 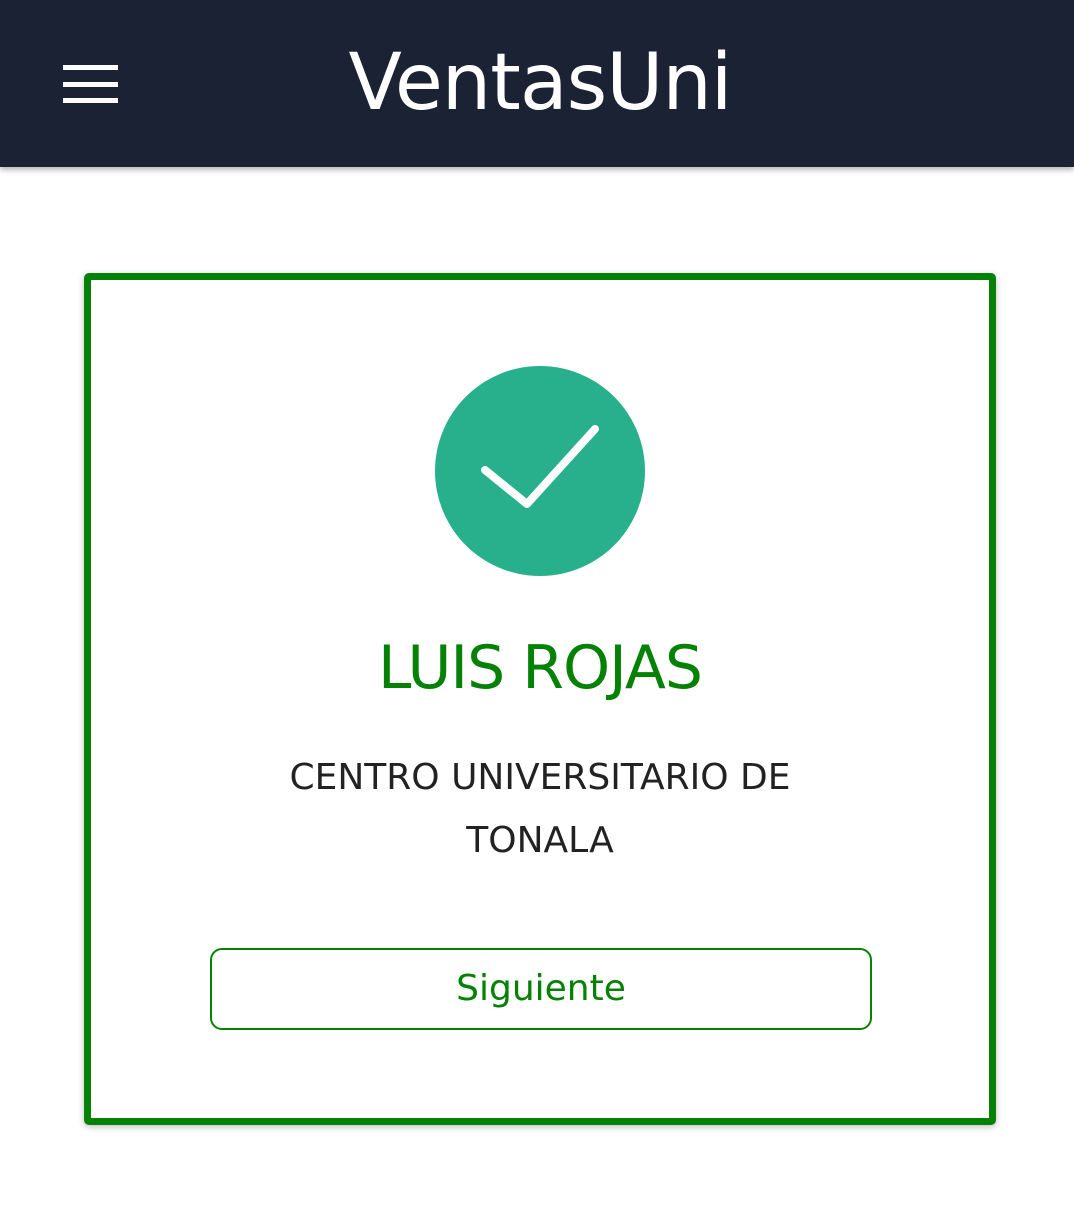 I want to click on user-name: LUIS ROJAS, so click(x=540, y=668).